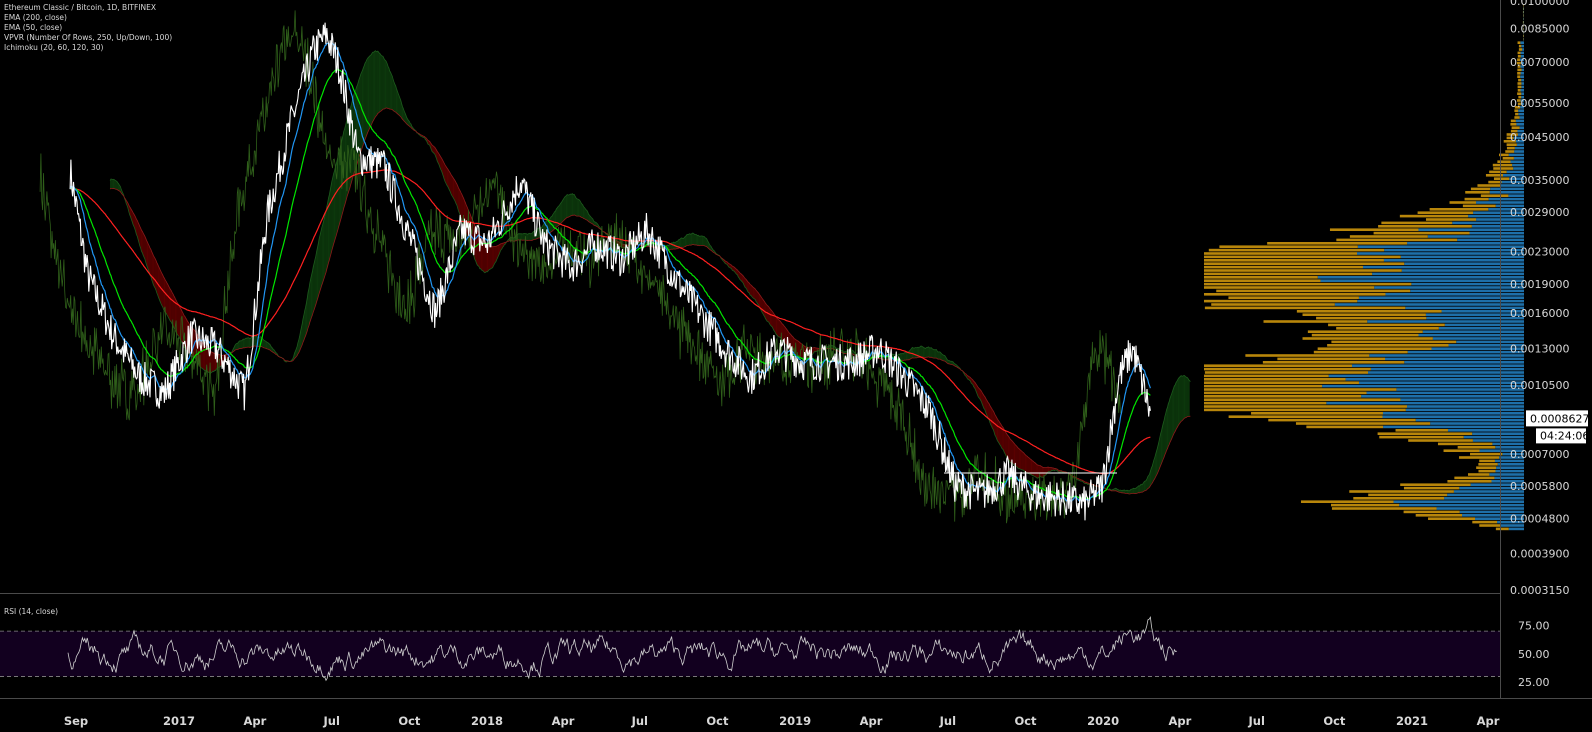  Describe the element at coordinates (750, 654) in the screenshot. I see `rsi-band` at that location.